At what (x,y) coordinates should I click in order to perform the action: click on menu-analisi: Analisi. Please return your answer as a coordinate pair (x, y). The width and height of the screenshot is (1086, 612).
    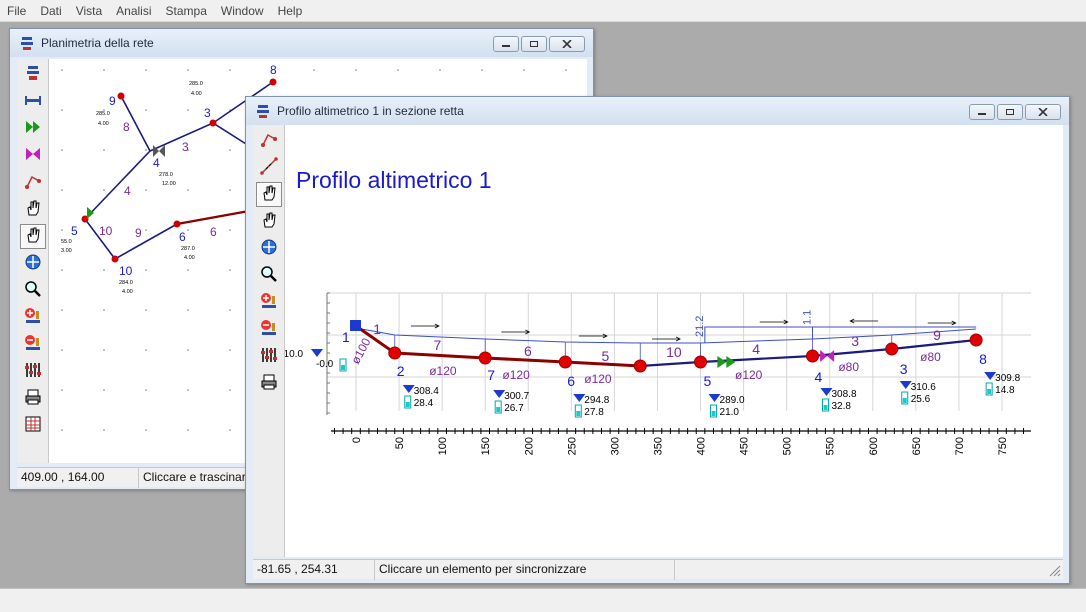
    Looking at the image, I should click on (133, 11).